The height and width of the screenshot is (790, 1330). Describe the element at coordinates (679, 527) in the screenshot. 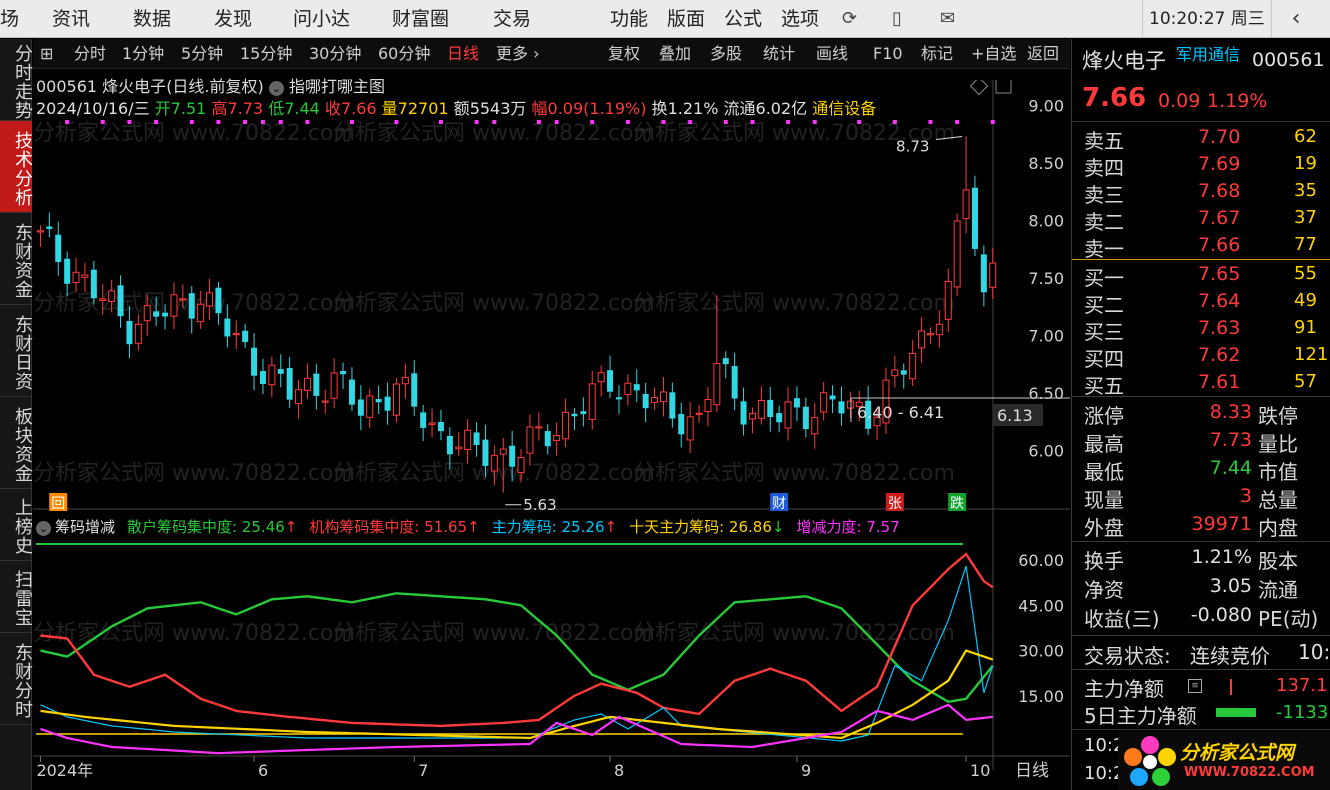

I see `sub-indicator-label: 十天主力筹码:` at that location.